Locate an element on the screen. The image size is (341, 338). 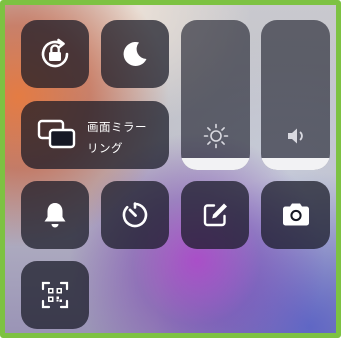
brightness-slider is located at coordinates (215, 95).